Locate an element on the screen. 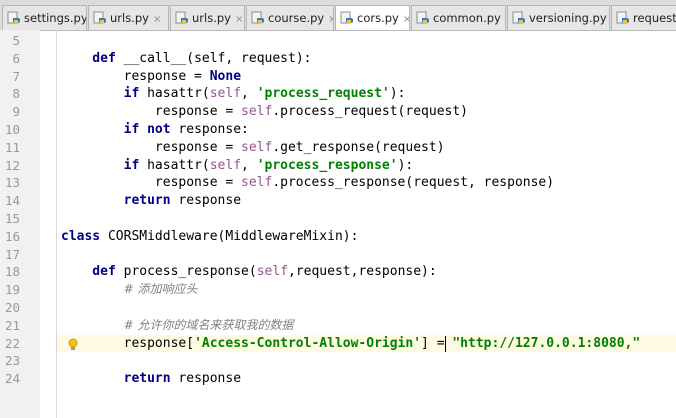 The image size is (676, 418). tab-label: request. is located at coordinates (654, 18).